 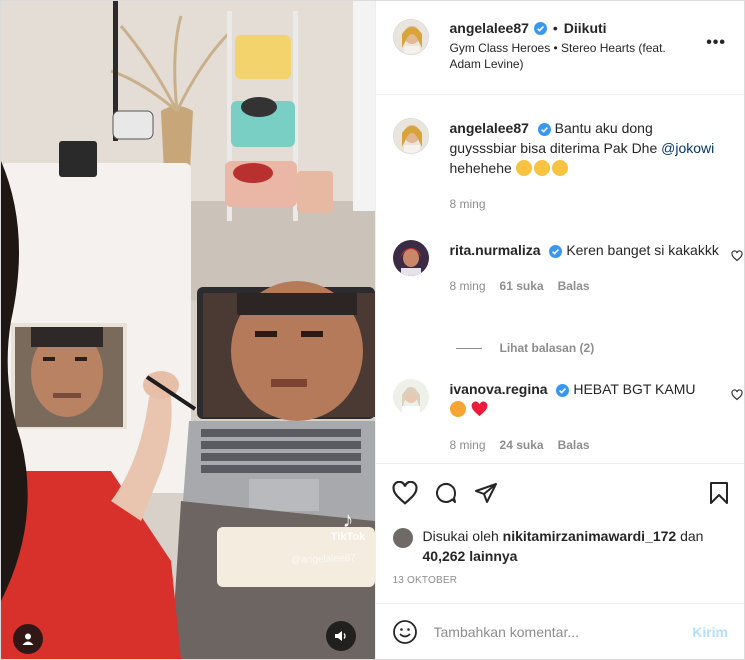 I want to click on likes-count-link: 40,262 lainnya, so click(x=470, y=556).